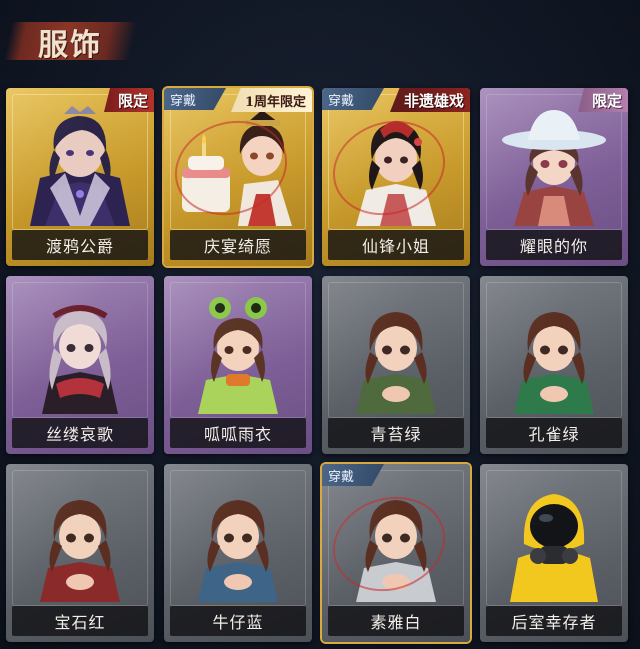 This screenshot has height=649, width=640. What do you see at coordinates (238, 245) in the screenshot?
I see `costume-name-label: 庆宴绮愿` at bounding box center [238, 245].